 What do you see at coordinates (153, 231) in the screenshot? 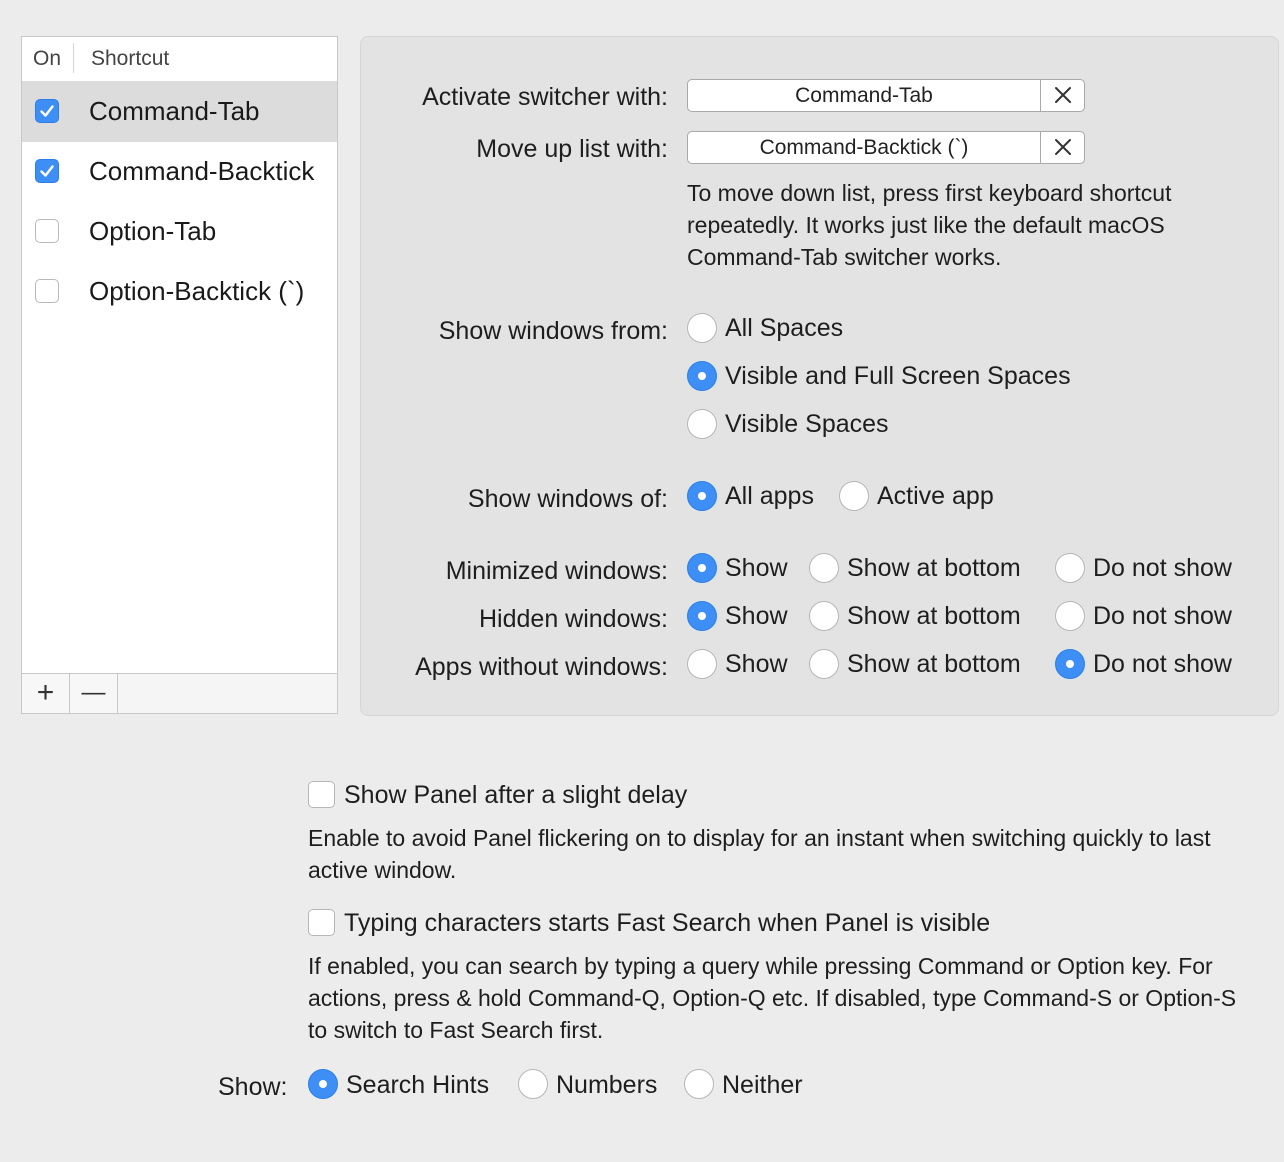
I see `shortcut-label: Option-Tab` at bounding box center [153, 231].